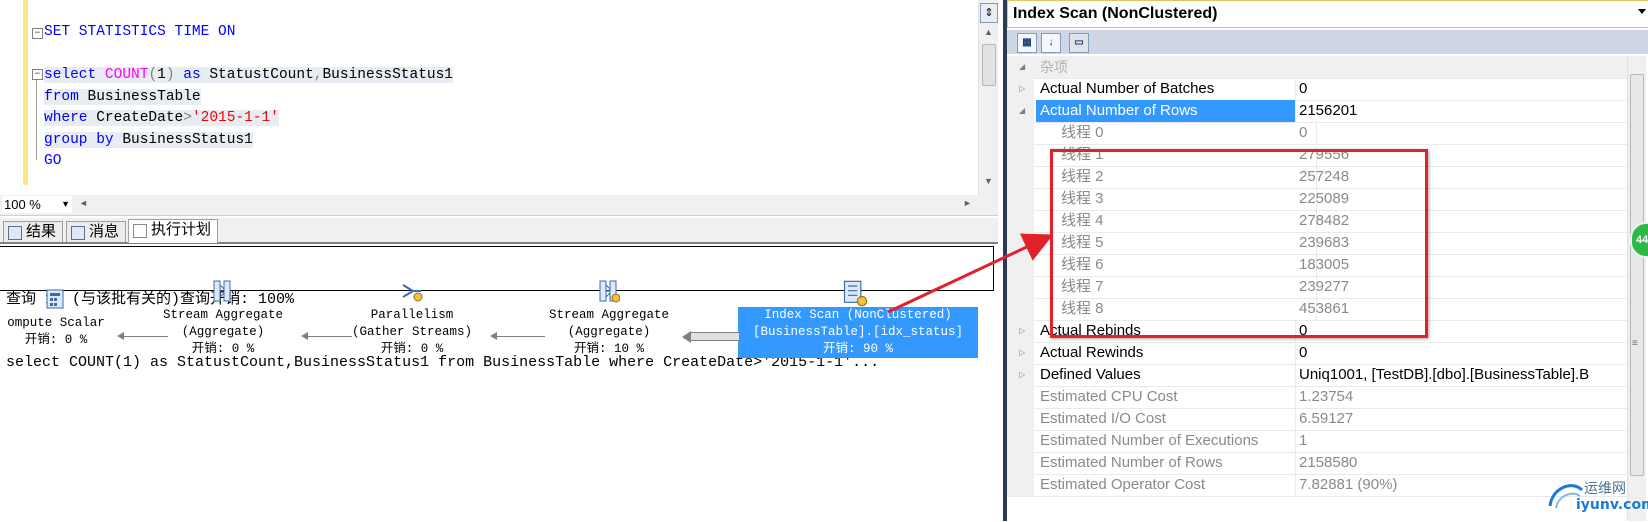 The image size is (1648, 522). Describe the element at coordinates (153, 75) in the screenshot. I see `code-token: (` at that location.